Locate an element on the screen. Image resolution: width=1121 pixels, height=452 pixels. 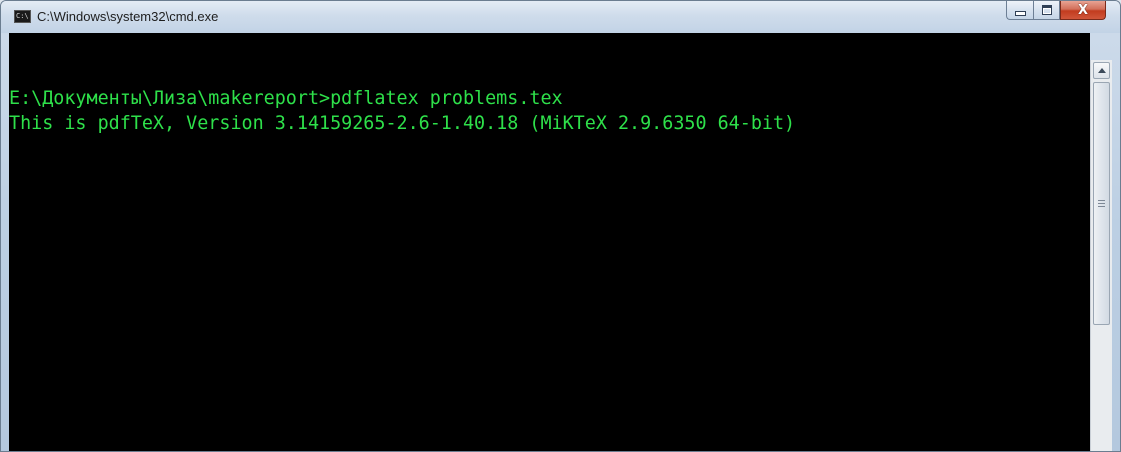
maximize-button is located at coordinates (1046, 10).